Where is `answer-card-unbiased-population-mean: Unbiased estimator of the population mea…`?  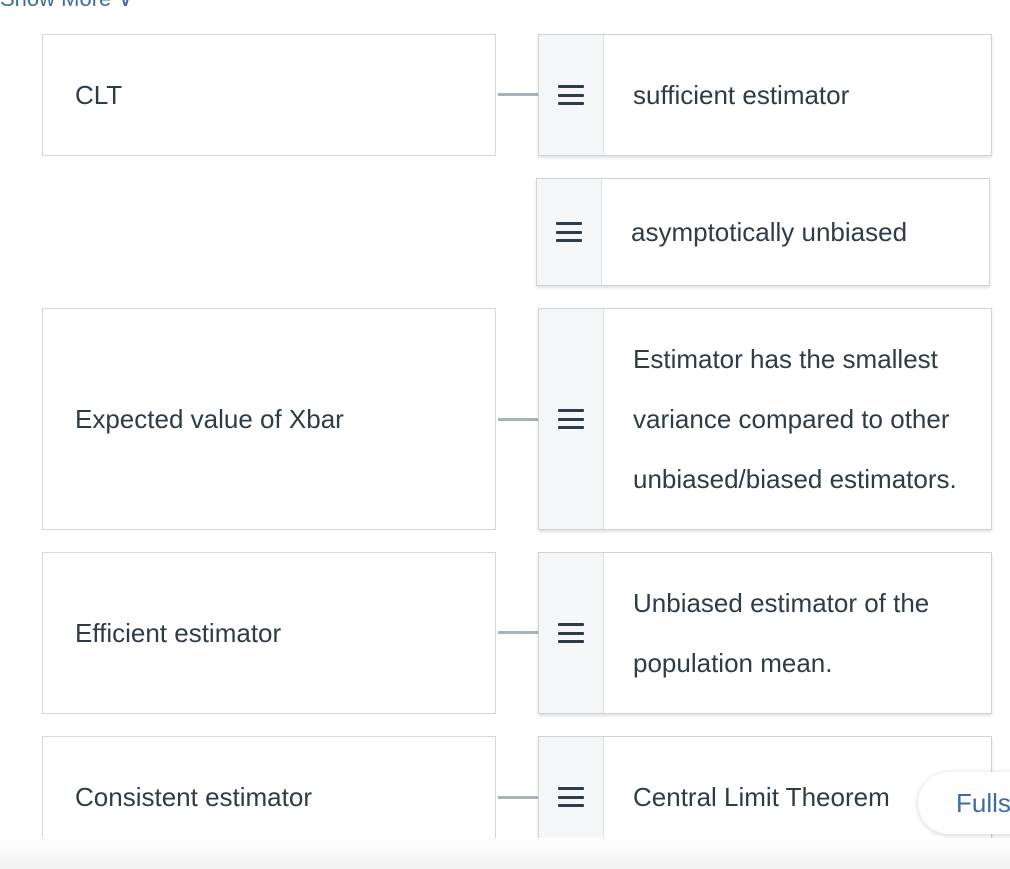 answer-card-unbiased-population-mean: Unbiased estimator of the population mea… is located at coordinates (765, 633).